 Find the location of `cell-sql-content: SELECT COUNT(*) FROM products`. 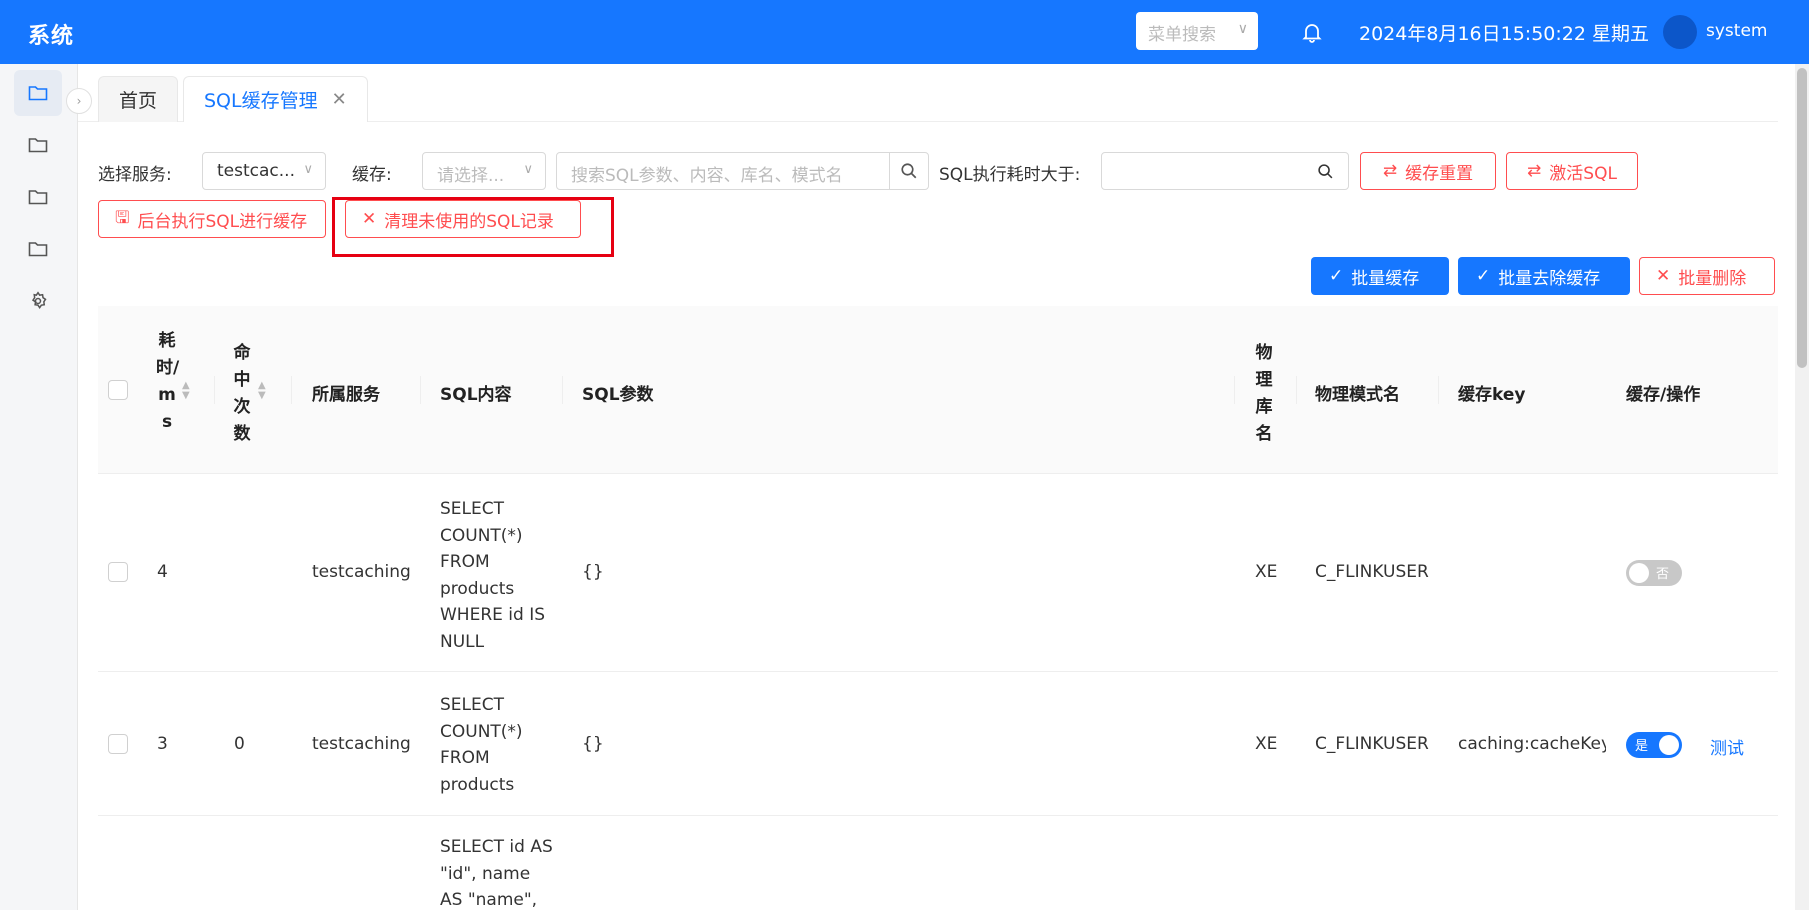

cell-sql-content: SELECT COUNT(*) FROM products is located at coordinates (500, 745).